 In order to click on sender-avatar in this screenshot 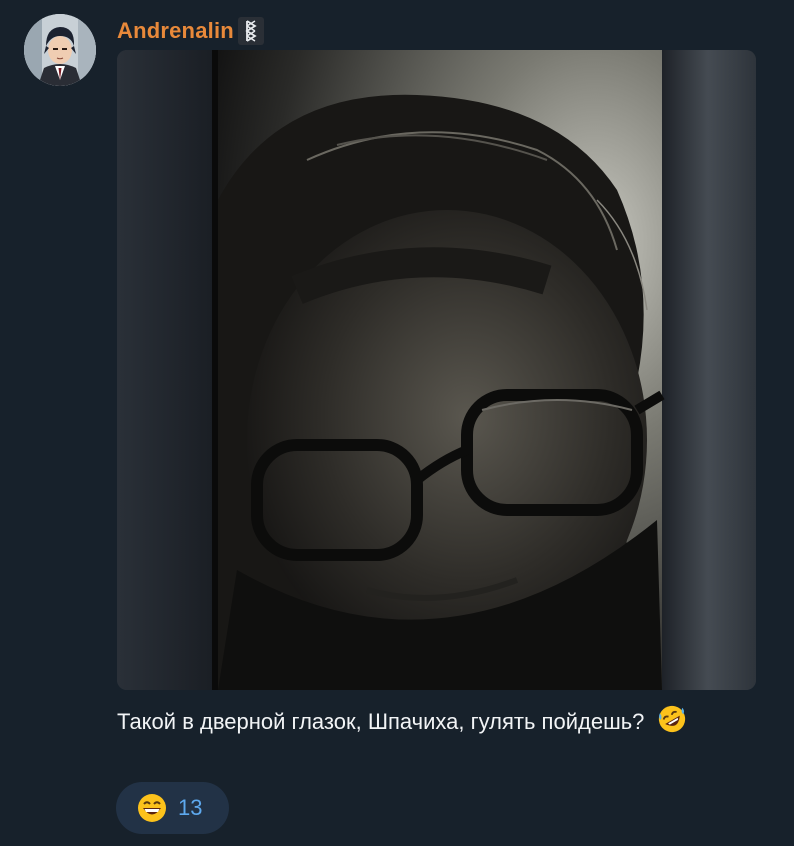, I will do `click(60, 50)`.